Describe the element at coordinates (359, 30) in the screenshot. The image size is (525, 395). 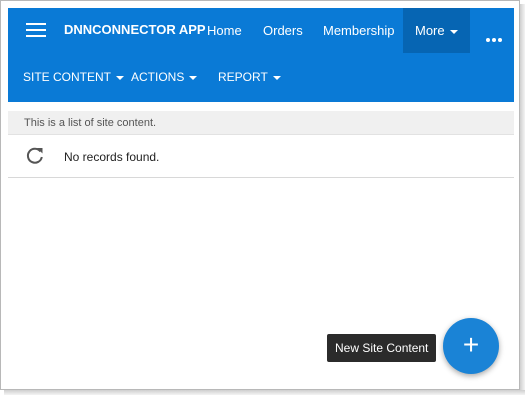
I see `nav-membership: Membership` at that location.